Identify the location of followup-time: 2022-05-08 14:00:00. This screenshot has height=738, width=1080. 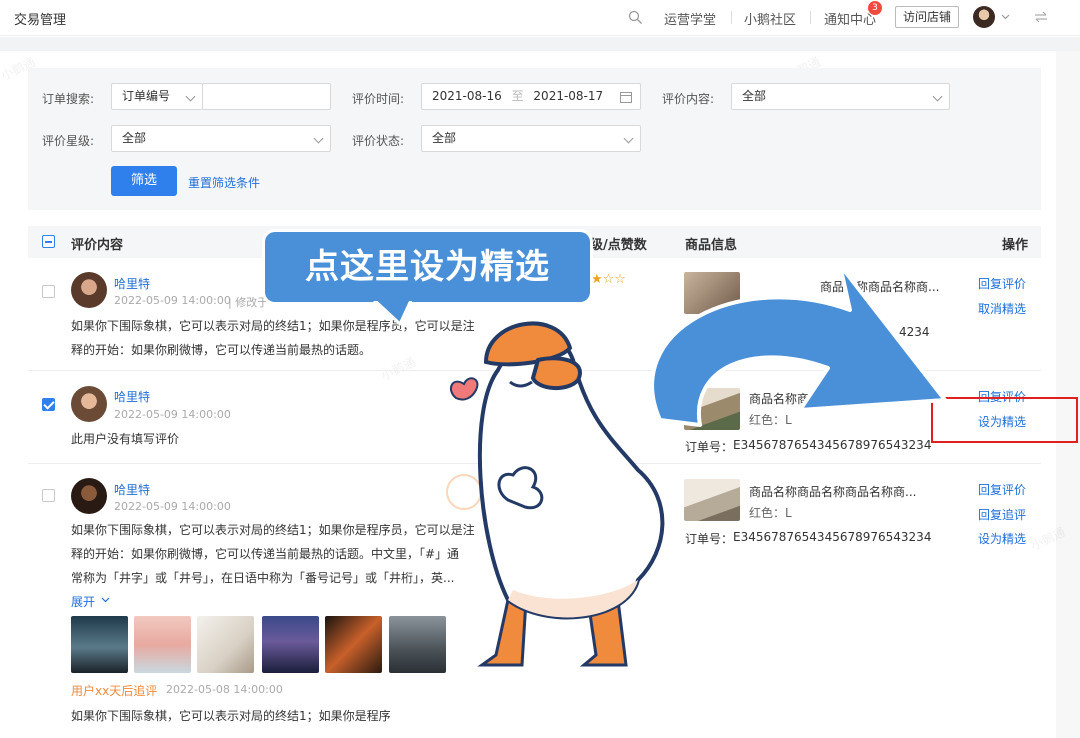
(224, 689).